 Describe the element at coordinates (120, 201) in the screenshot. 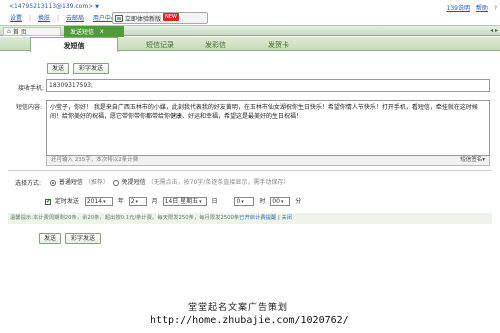

I see `year-unit: 年` at that location.